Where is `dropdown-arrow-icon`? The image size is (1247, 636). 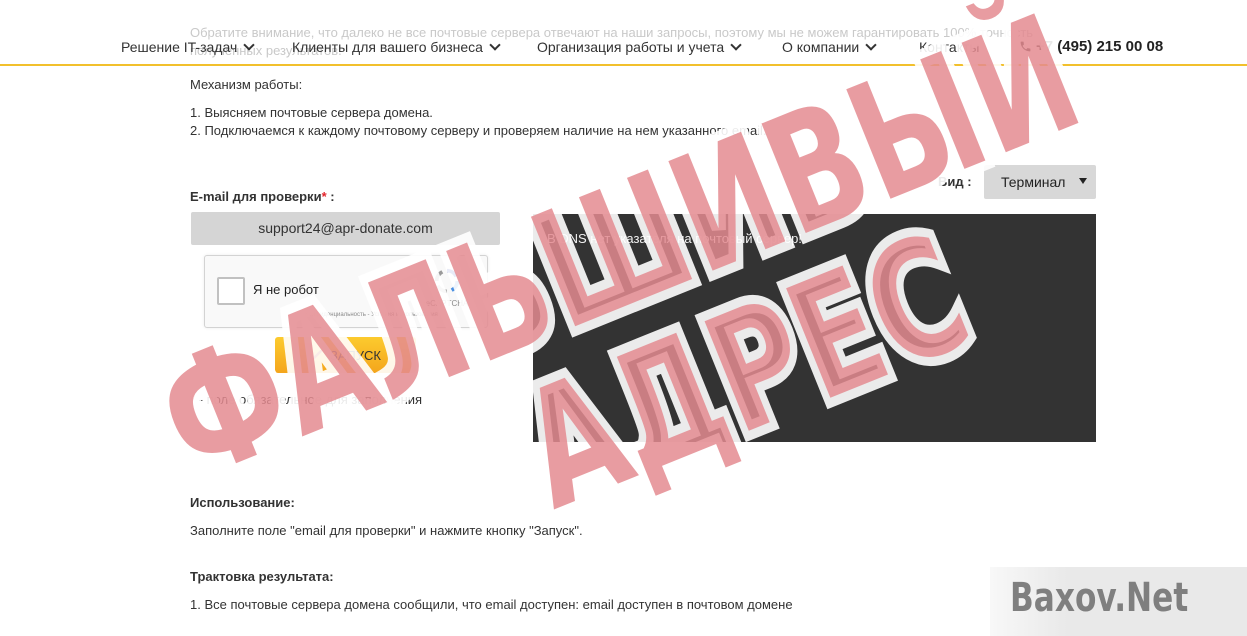 dropdown-arrow-icon is located at coordinates (1083, 181).